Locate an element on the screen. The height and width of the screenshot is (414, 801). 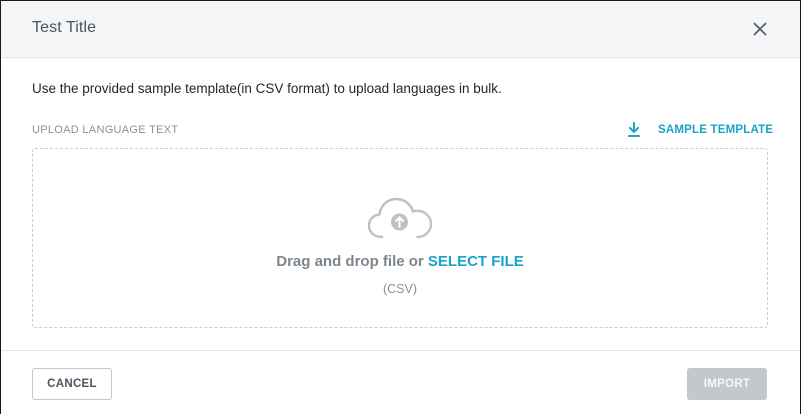
close-icon is located at coordinates (760, 29).